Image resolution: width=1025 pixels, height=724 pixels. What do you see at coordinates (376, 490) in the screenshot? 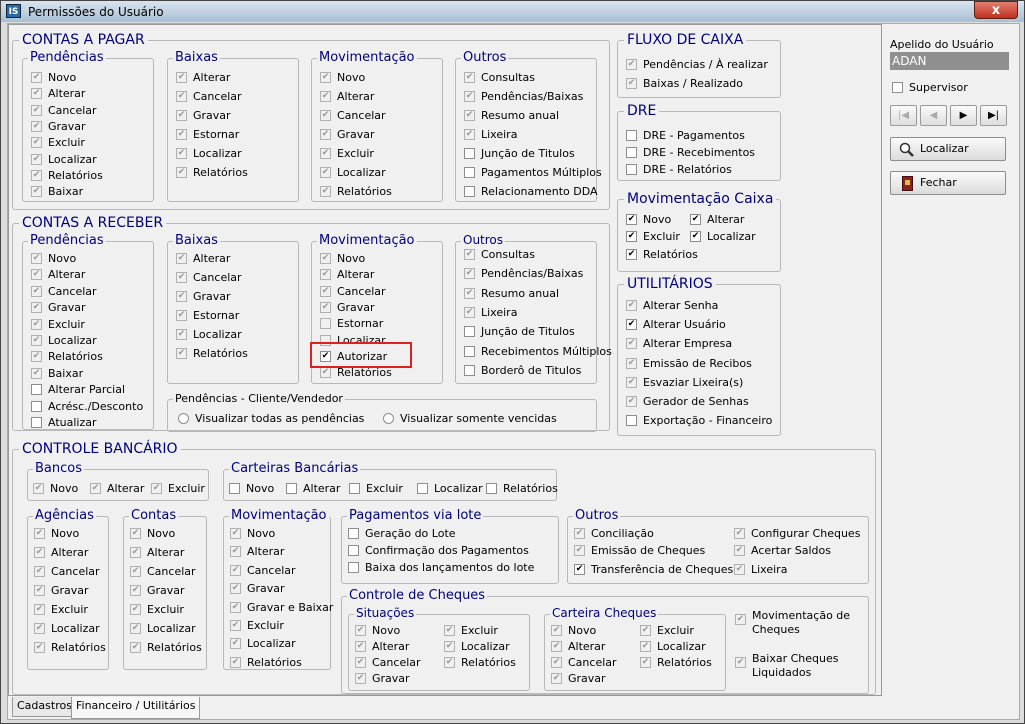
I see `carteiras-excluir-checkbox: Excluir` at bounding box center [376, 490].